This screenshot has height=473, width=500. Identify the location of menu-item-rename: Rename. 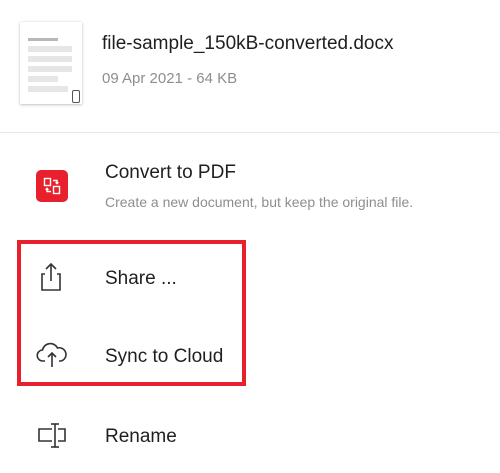
(250, 436).